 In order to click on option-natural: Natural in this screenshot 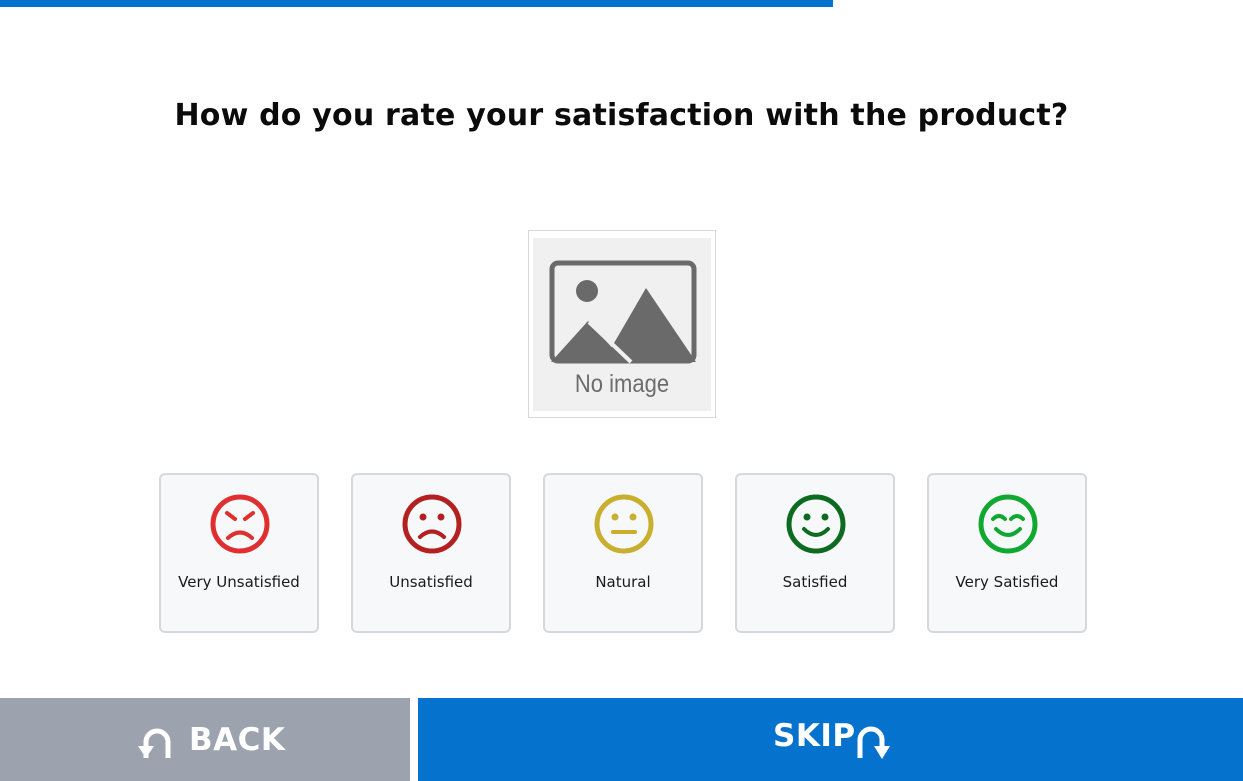, I will do `click(623, 553)`.